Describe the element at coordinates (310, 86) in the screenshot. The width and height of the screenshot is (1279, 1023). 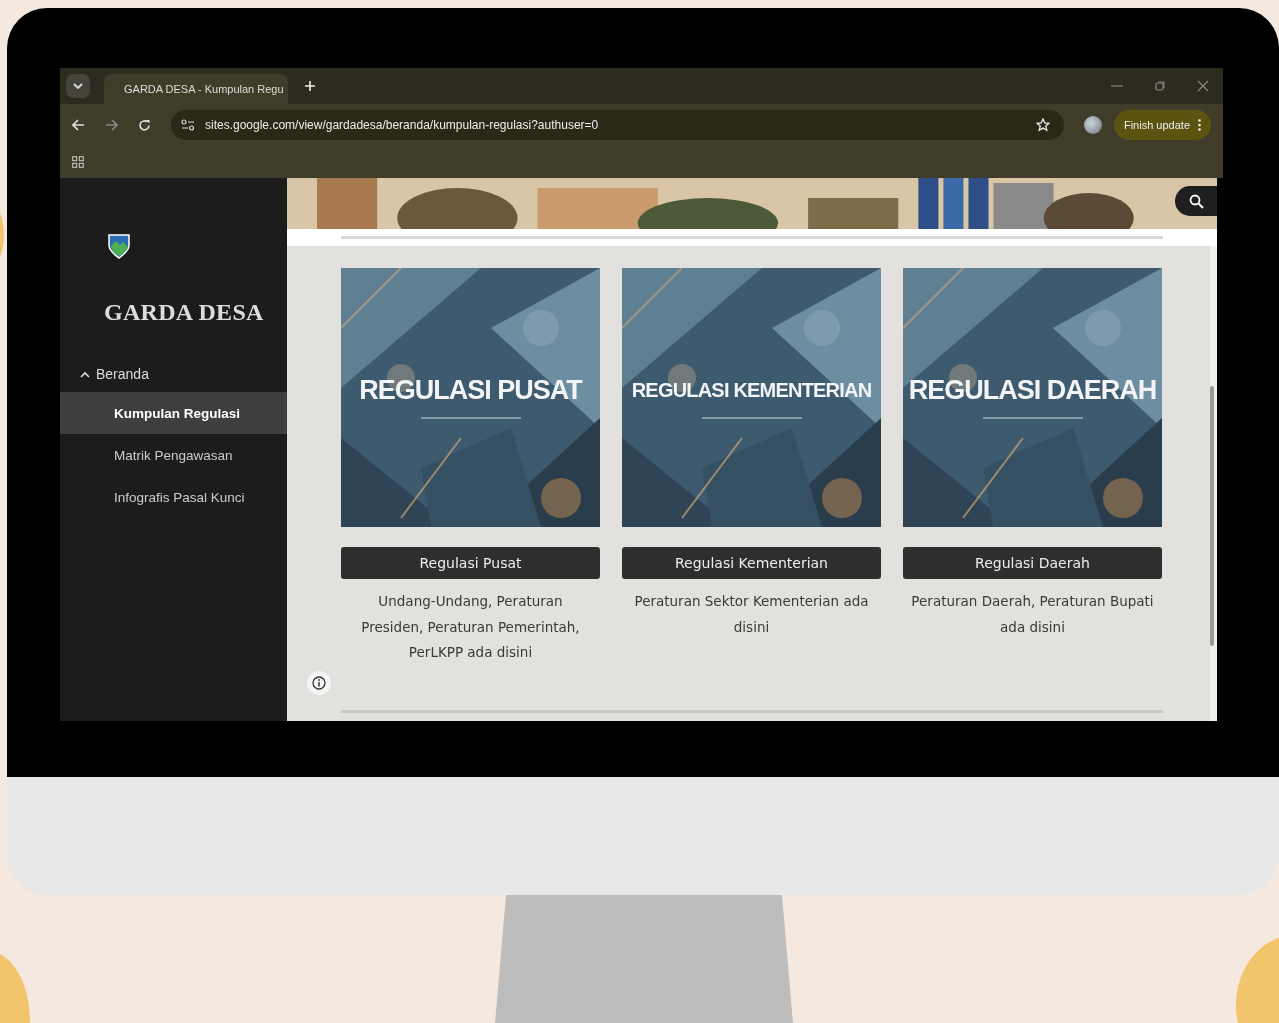
I see `new-tab-icon` at that location.